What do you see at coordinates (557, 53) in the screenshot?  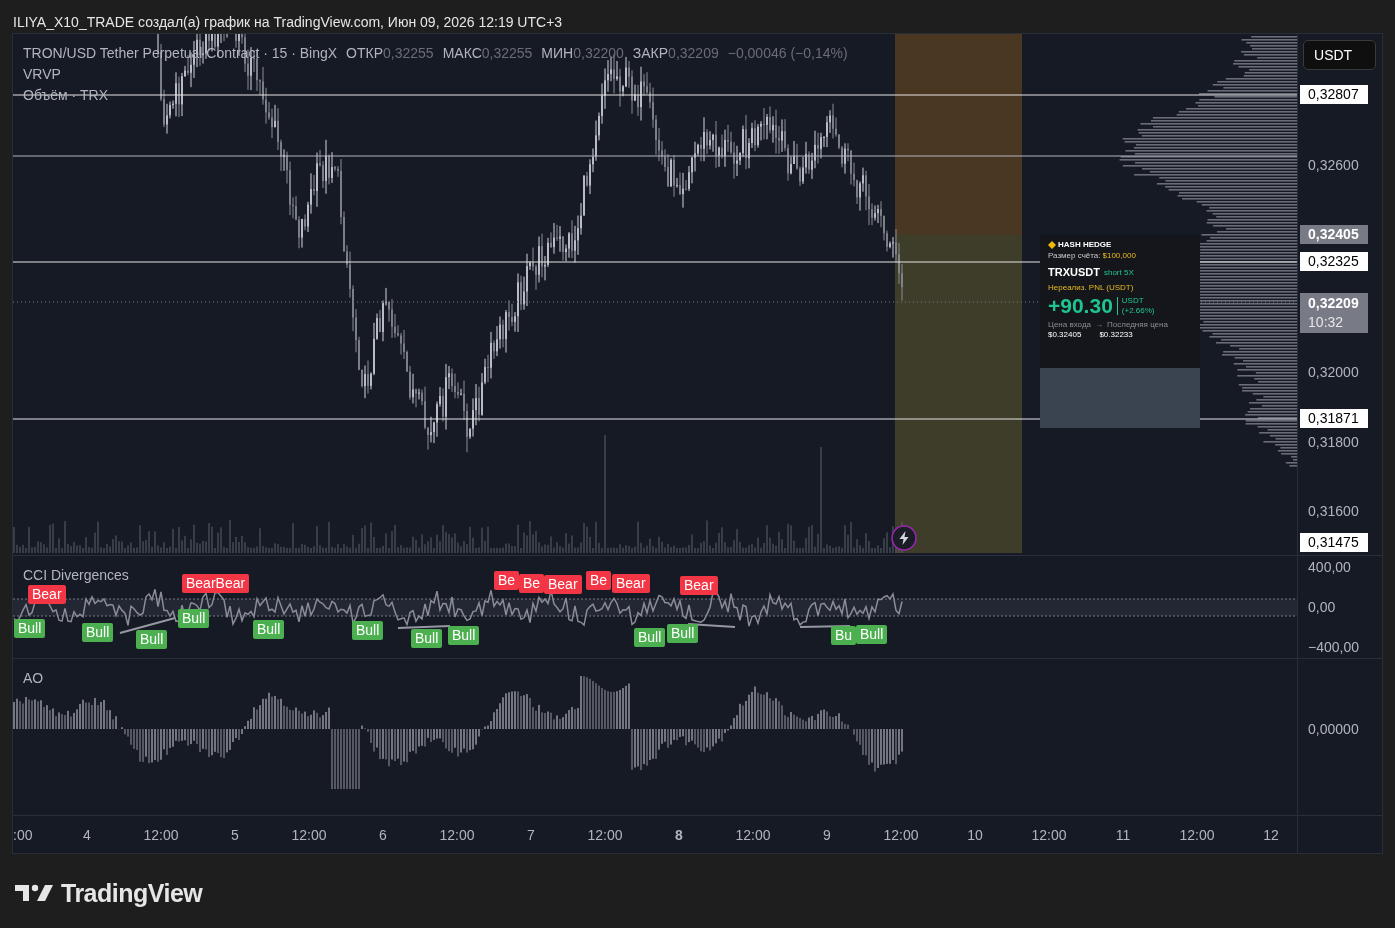 I see `ohlc-label: МИН` at bounding box center [557, 53].